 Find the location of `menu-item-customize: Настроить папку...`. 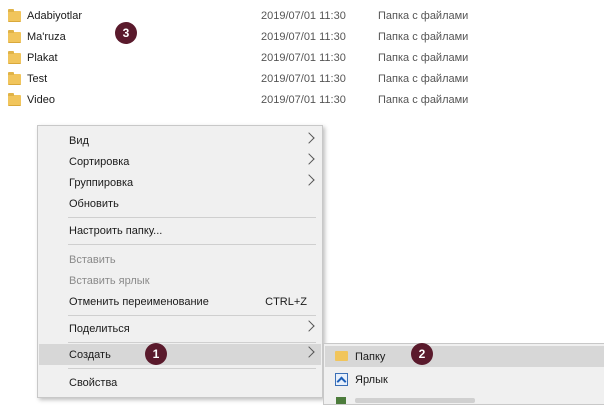

menu-item-customize: Настроить папку... is located at coordinates (180, 230).